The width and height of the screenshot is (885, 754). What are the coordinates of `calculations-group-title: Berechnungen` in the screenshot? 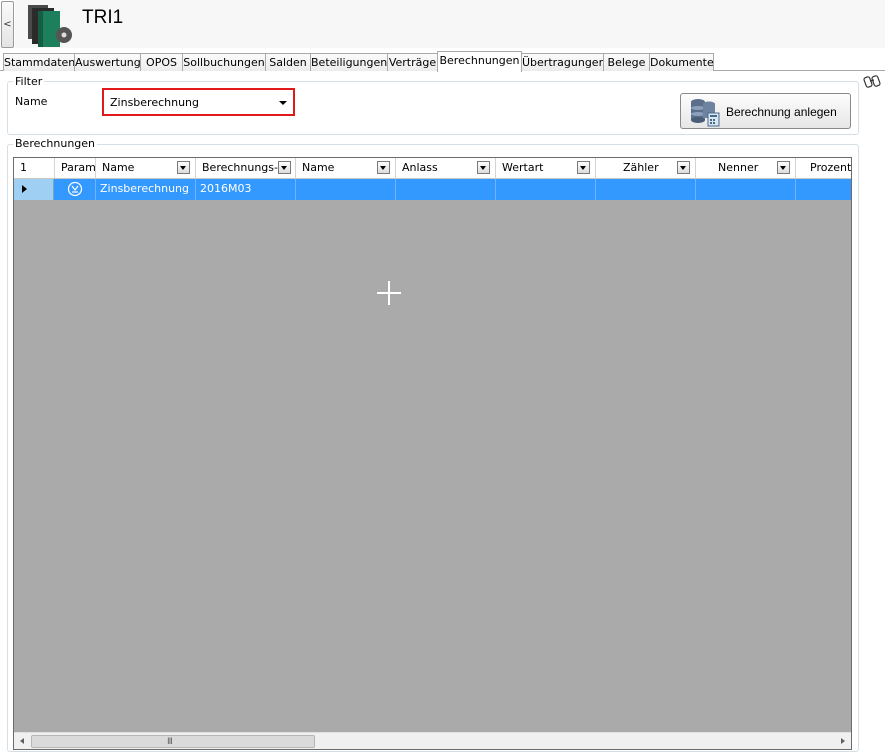 It's located at (55, 143).